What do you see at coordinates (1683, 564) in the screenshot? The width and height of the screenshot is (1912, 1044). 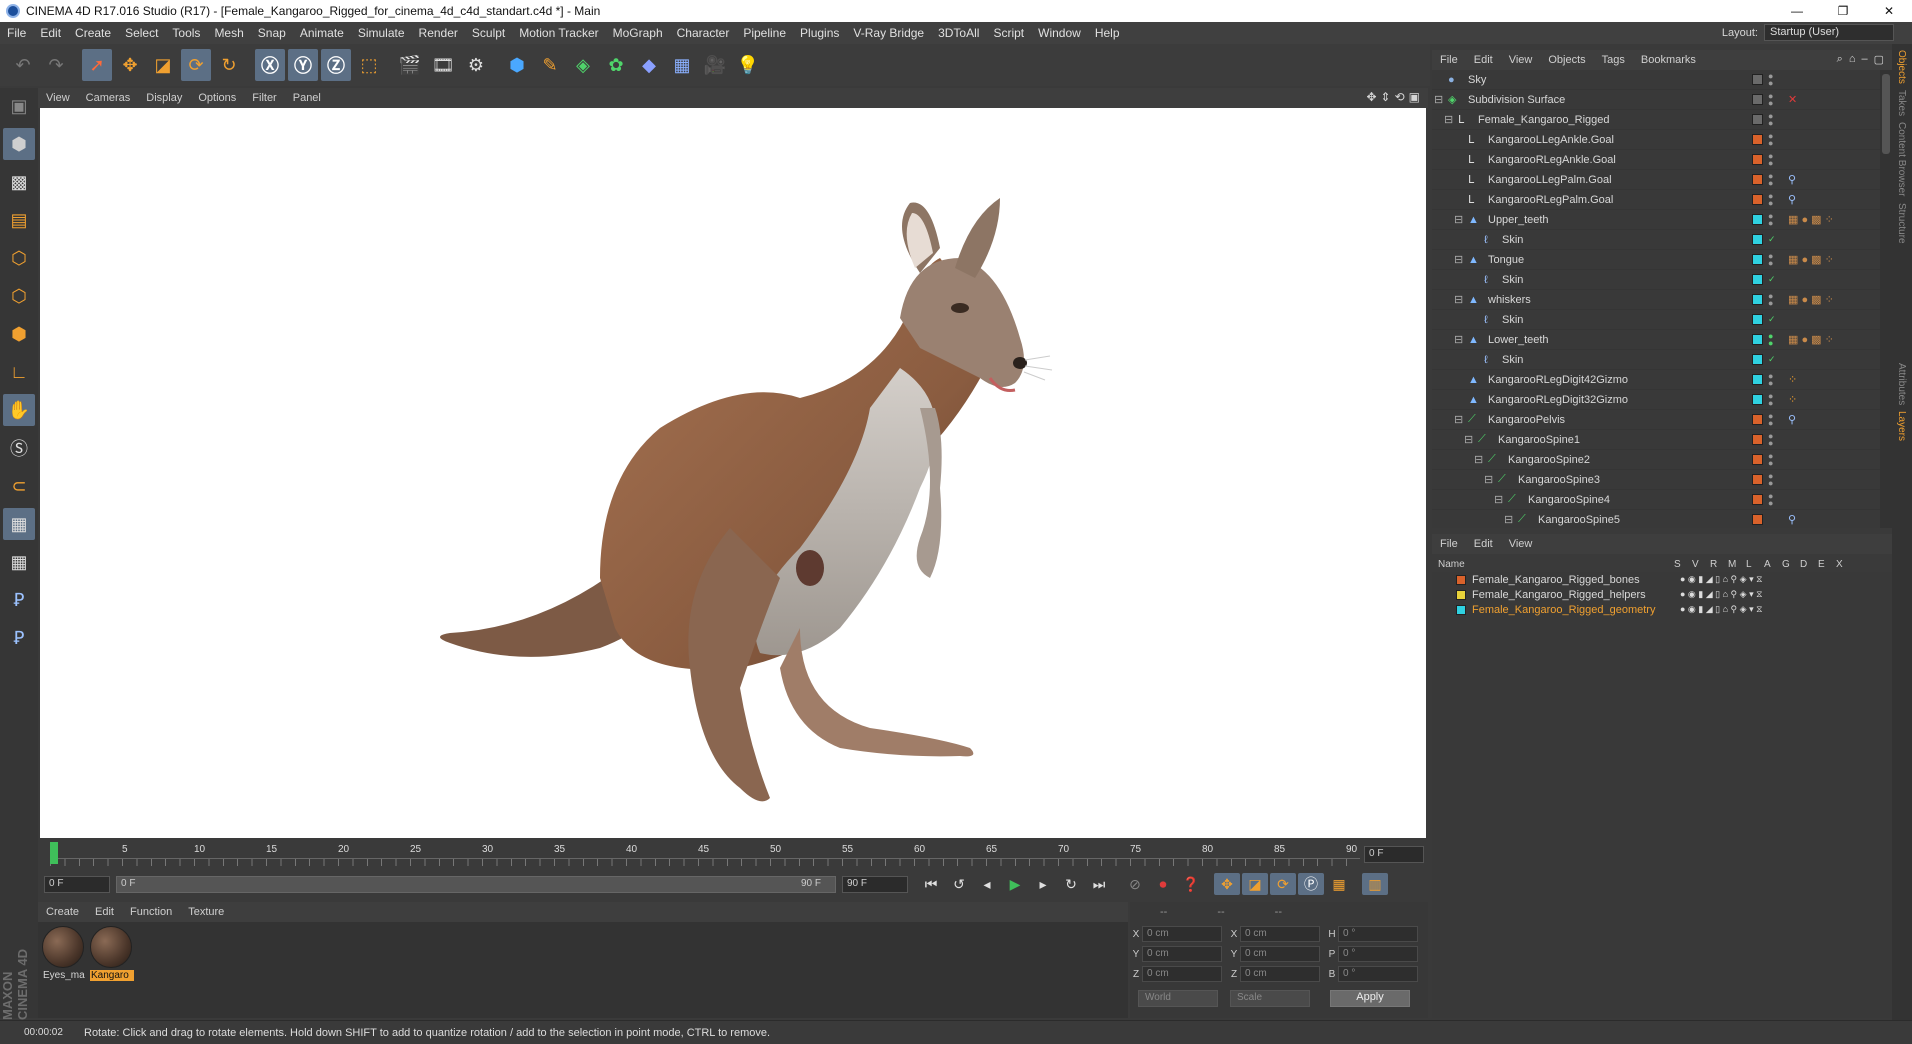 I see `layer-col-s: S` at bounding box center [1683, 564].